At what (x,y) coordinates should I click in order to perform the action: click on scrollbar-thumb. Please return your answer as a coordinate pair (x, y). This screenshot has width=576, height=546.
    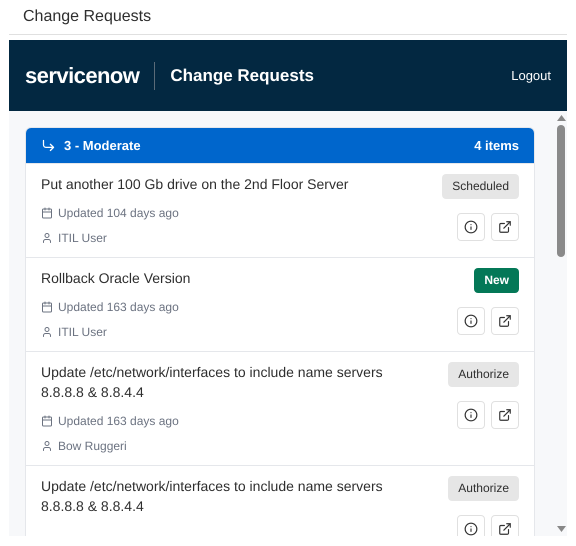
    Looking at the image, I should click on (561, 191).